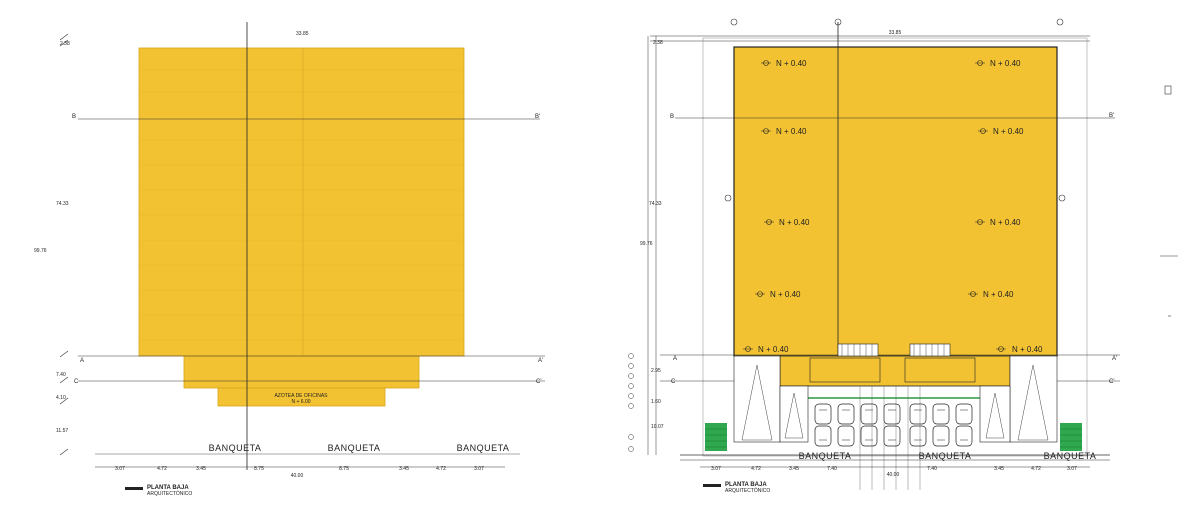  I want to click on right-dim-small2: 1.60, so click(656, 402).